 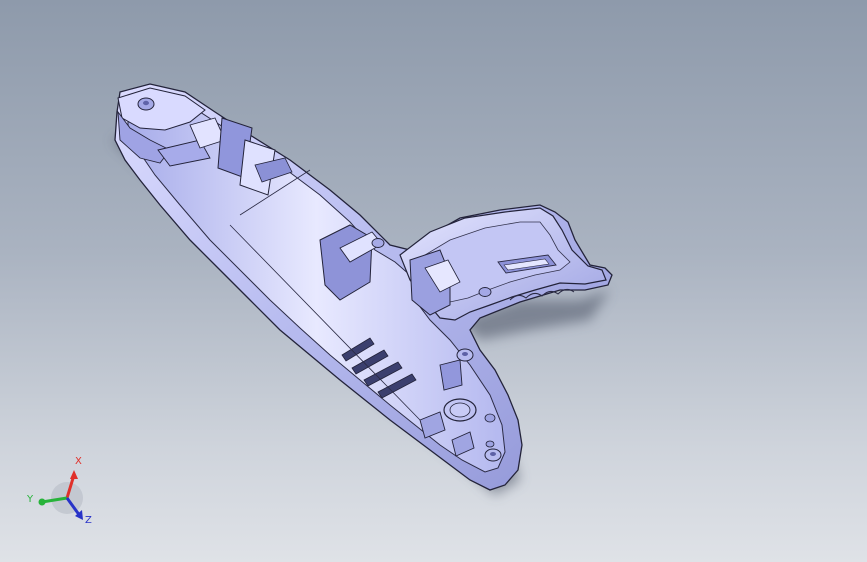 I want to click on coordinate-triad: X Y Z, so click(x=59, y=491).